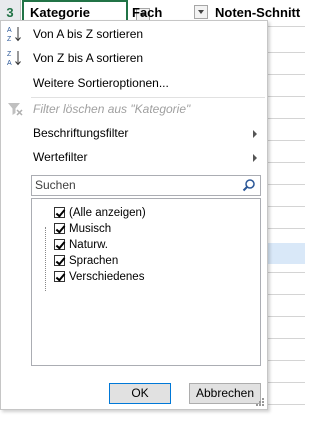 This screenshot has height=424, width=320. What do you see at coordinates (60, 12) in the screenshot?
I see `header-kategorie-label: Kategorie` at bounding box center [60, 12].